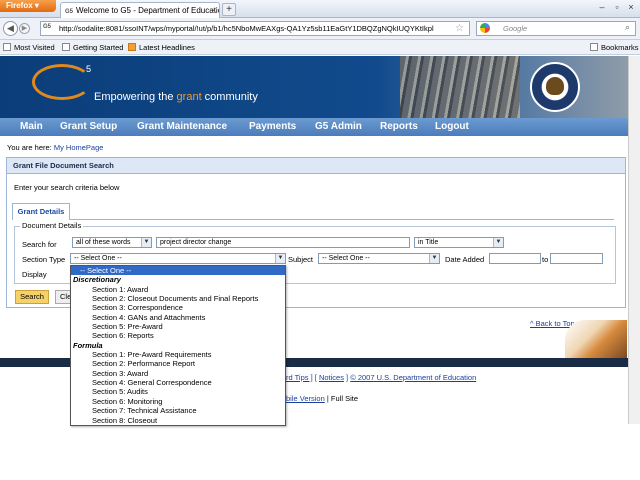  What do you see at coordinates (178, 401) in the screenshot?
I see `dropdown-option: Section 6: Monitoring` at bounding box center [178, 401].